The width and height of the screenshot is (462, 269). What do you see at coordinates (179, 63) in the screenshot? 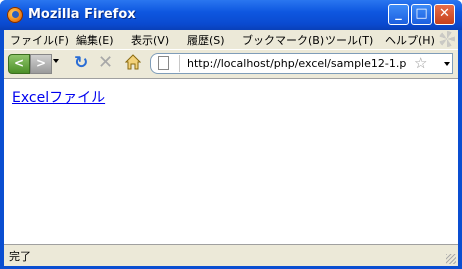
I see `url-separator` at bounding box center [179, 63].